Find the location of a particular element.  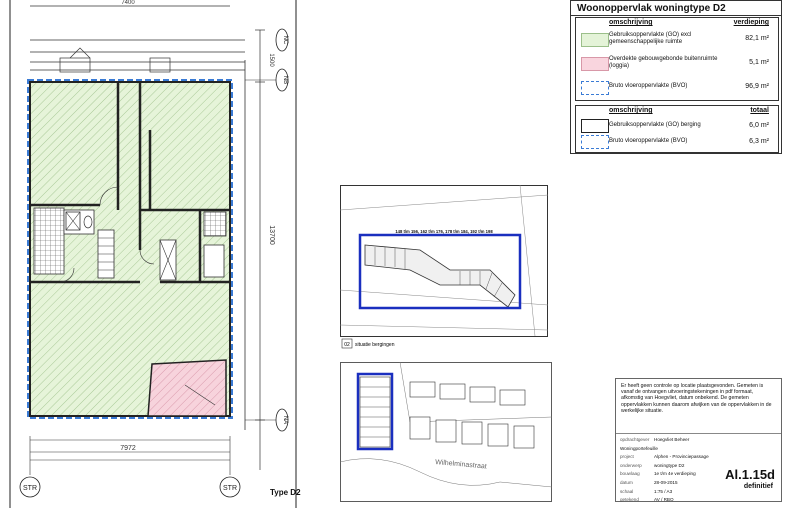

legend-value-bvo: 96,9 m² is located at coordinates (757, 86).